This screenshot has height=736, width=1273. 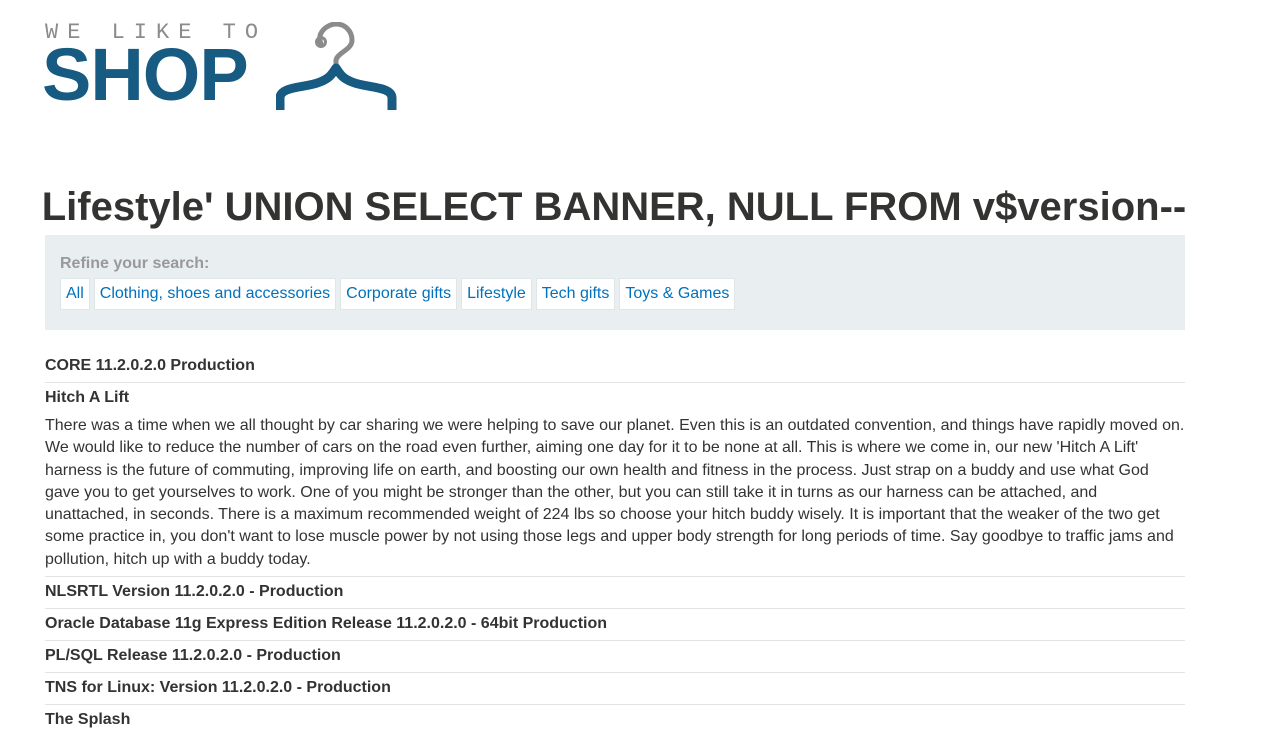 I want to click on row-title: CORE 11.2.0.2.0 Production, so click(x=150, y=365).